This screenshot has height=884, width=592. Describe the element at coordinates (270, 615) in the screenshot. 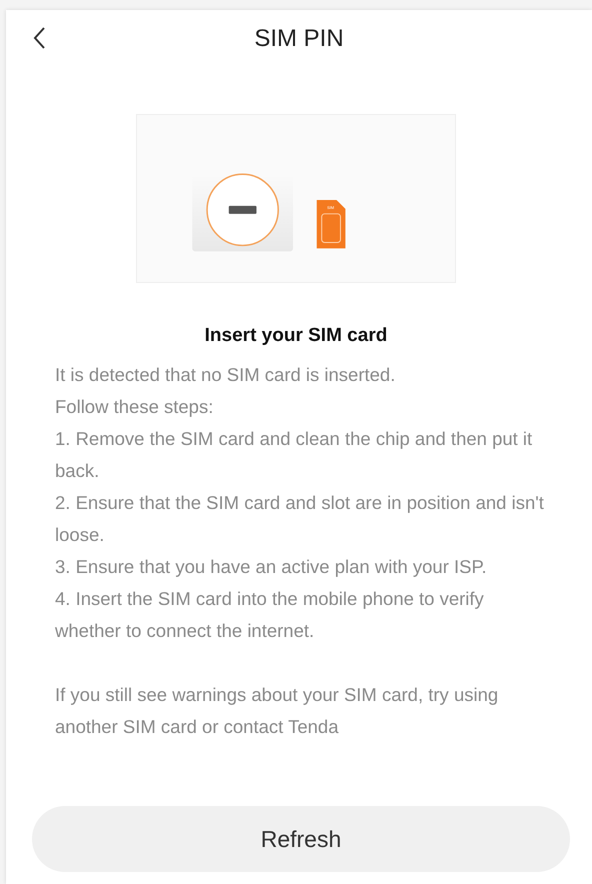

I see `step-text: 4. Insert the SIM card into the mobile phone to verify whether to connect the internet.` at that location.